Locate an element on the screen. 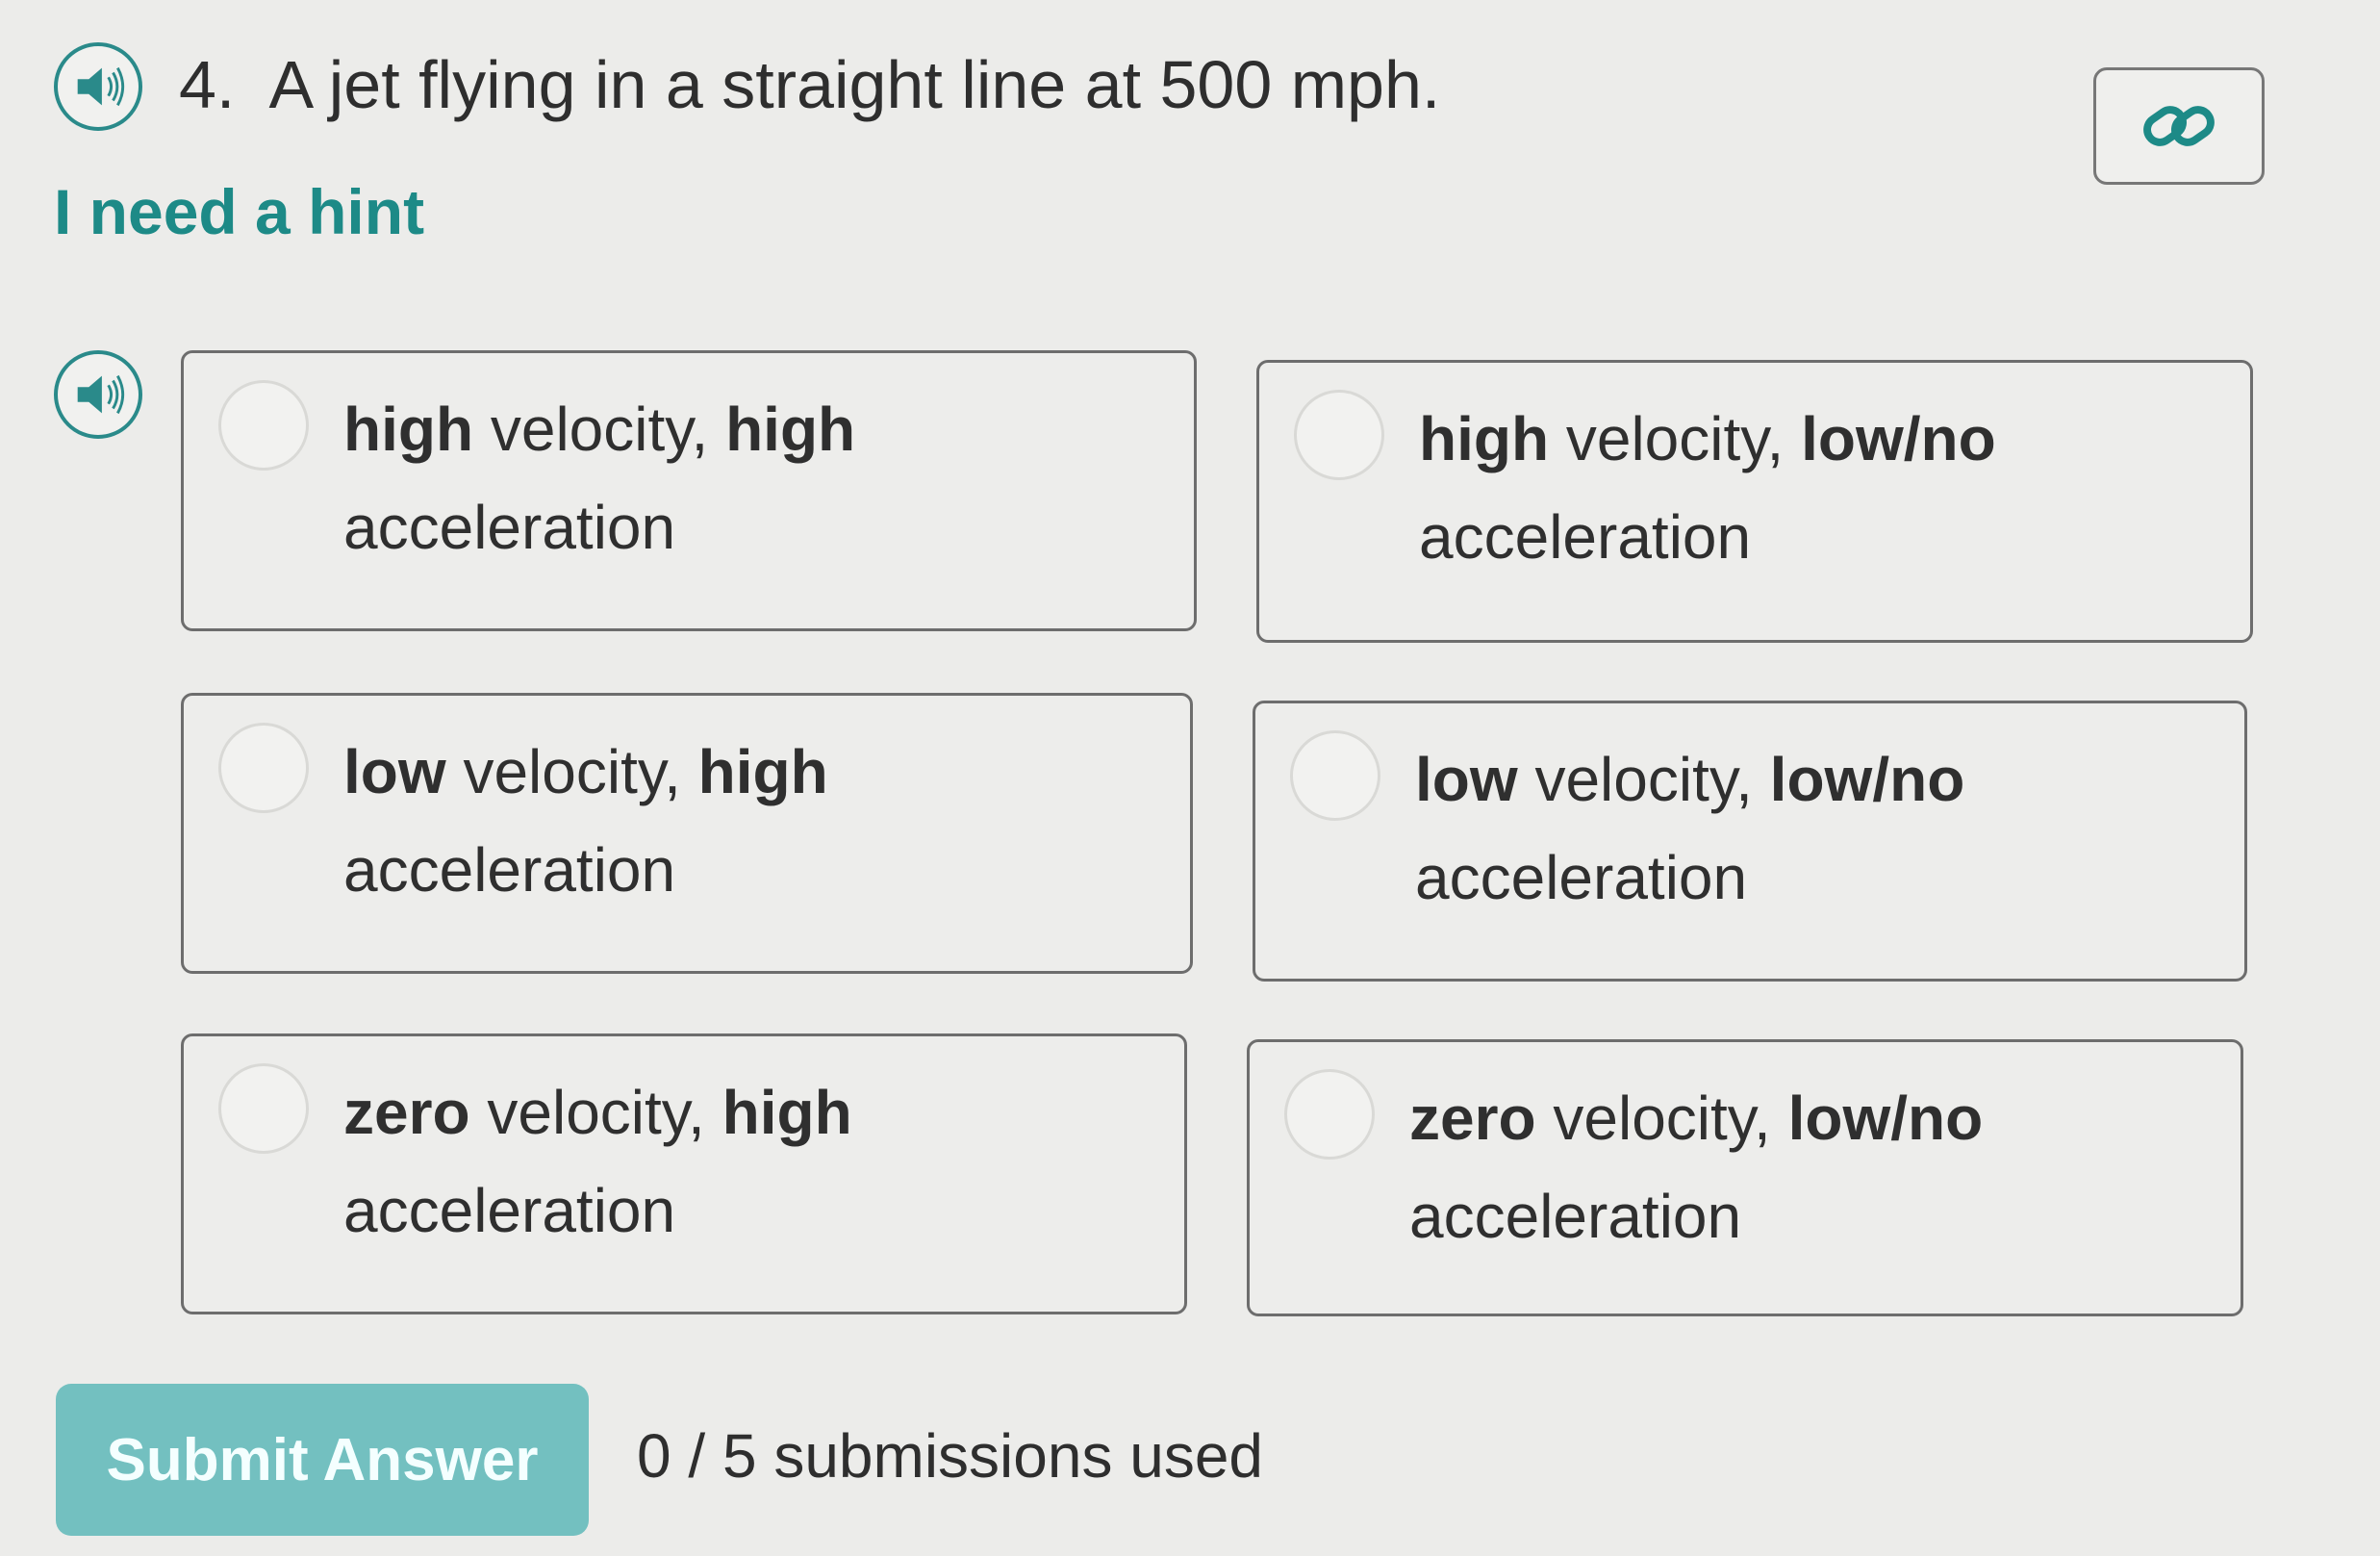 This screenshot has height=1556, width=2380. permalink-button is located at coordinates (2179, 126).